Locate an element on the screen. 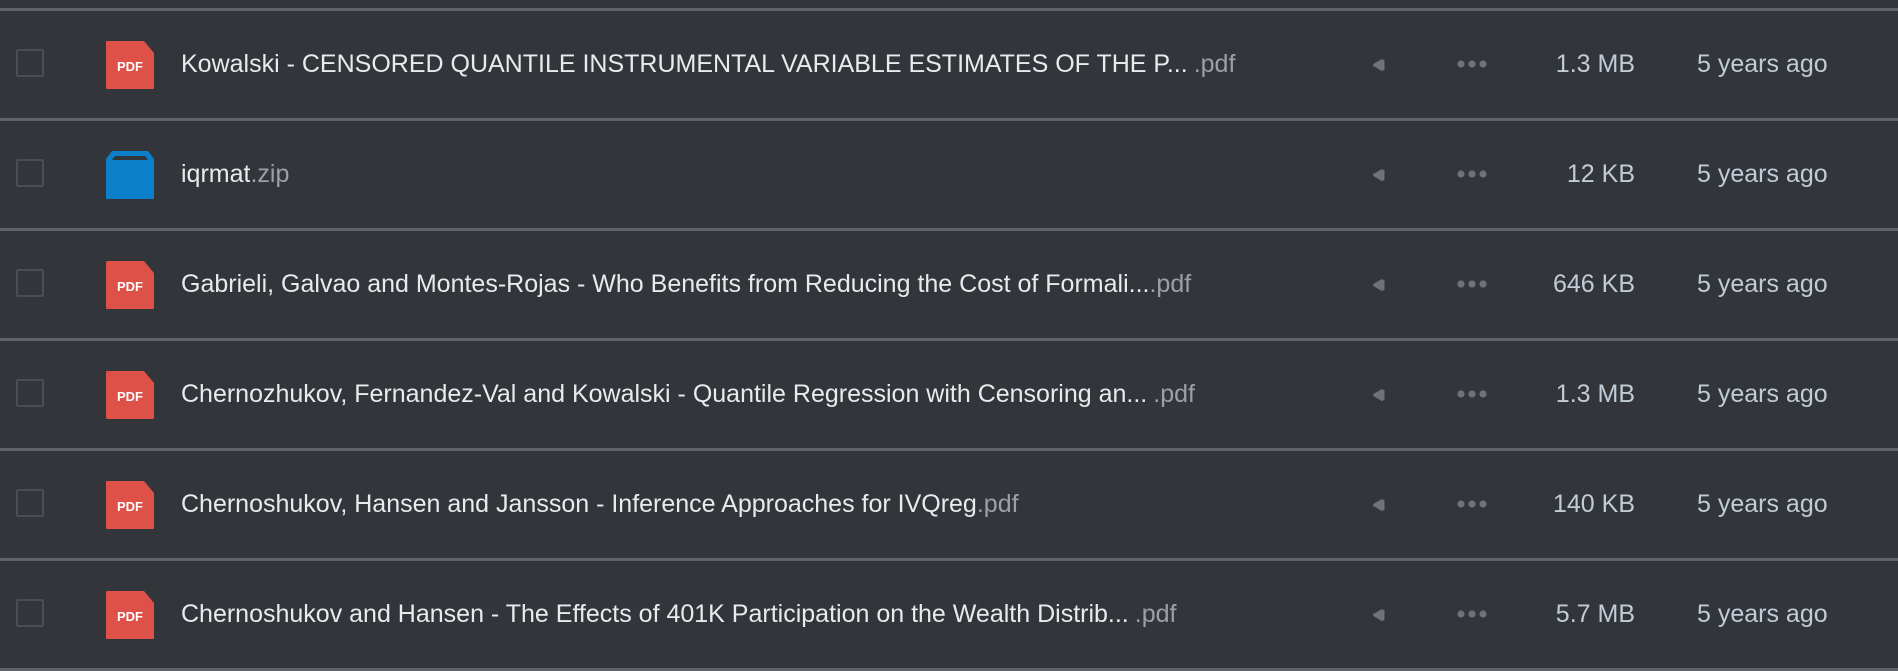  file-size: 12 KB is located at coordinates (1600, 174).